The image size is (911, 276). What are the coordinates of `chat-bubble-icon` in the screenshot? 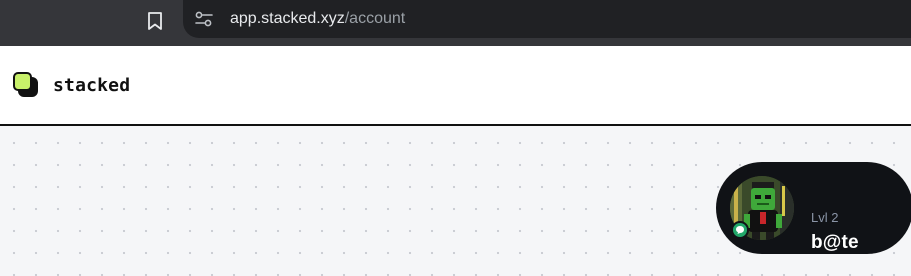 It's located at (740, 230).